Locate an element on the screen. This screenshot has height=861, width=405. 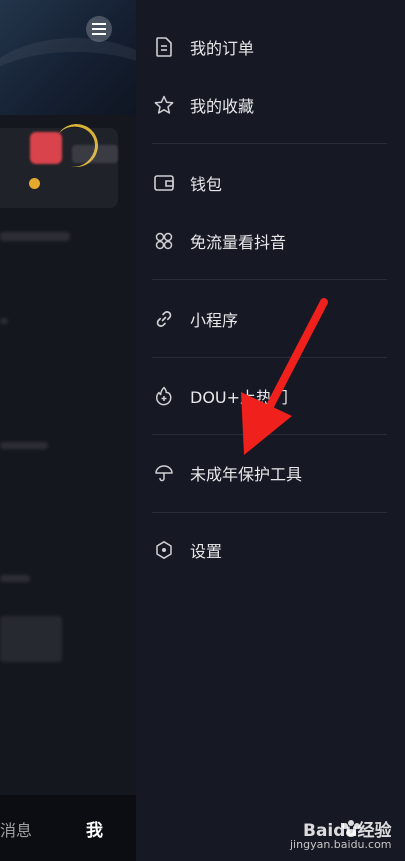
menu-item-label: 设置 is located at coordinates (206, 551).